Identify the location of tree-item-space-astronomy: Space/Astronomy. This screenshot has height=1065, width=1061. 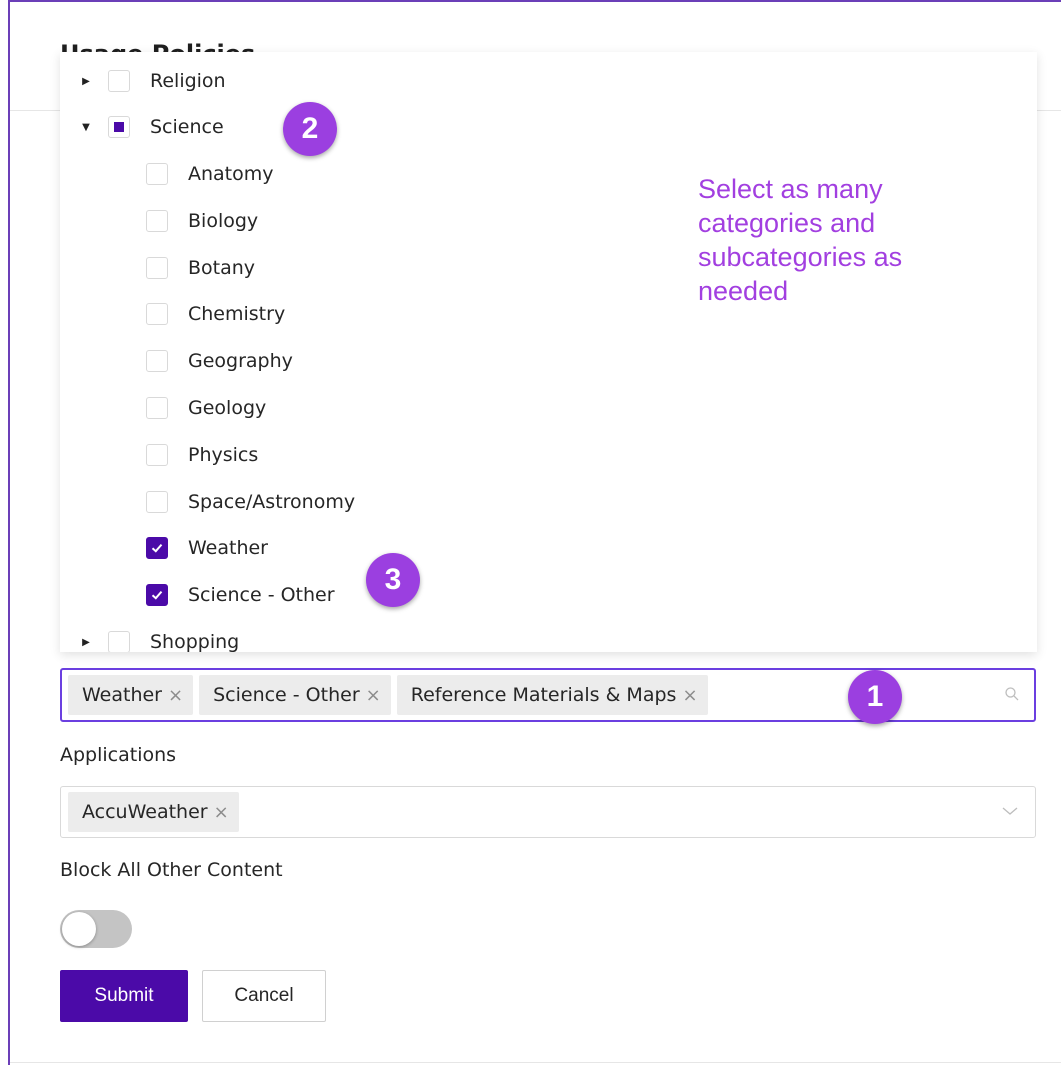
(250, 502).